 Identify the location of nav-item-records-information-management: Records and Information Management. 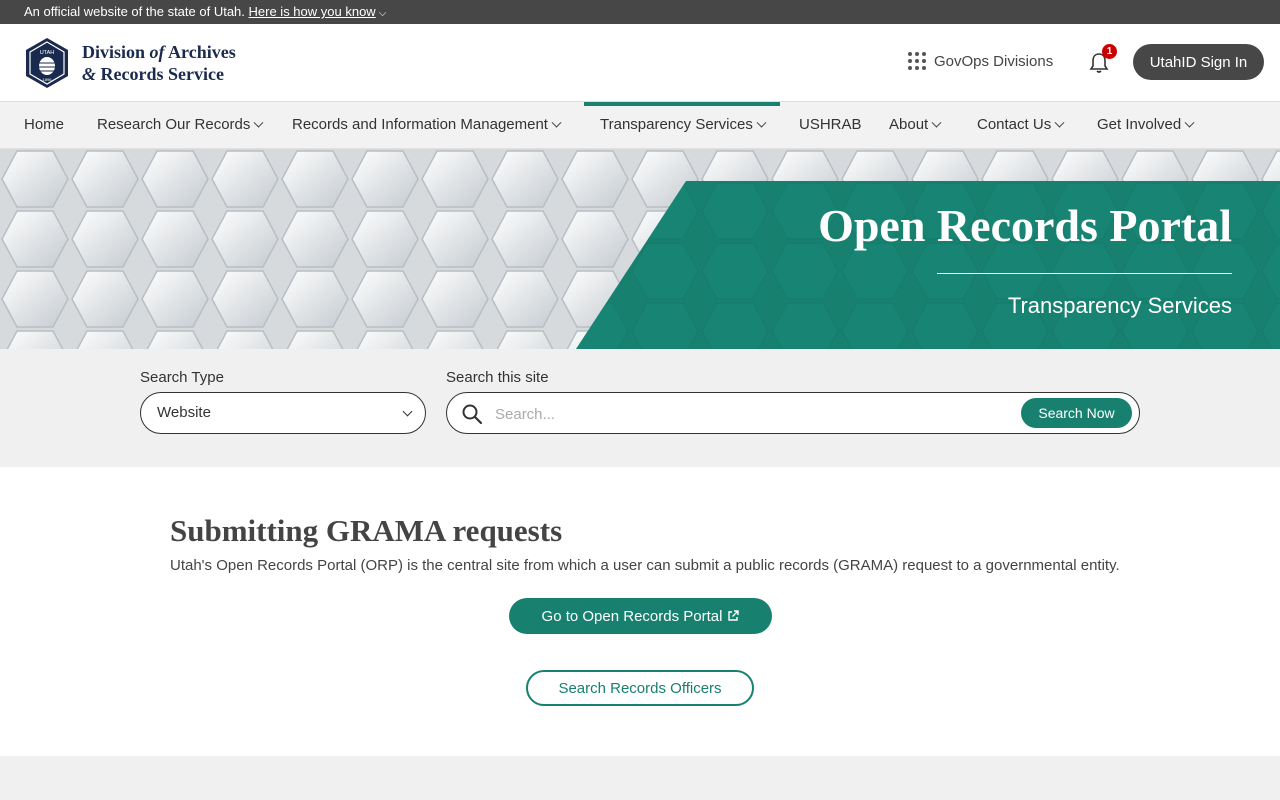
(427, 125).